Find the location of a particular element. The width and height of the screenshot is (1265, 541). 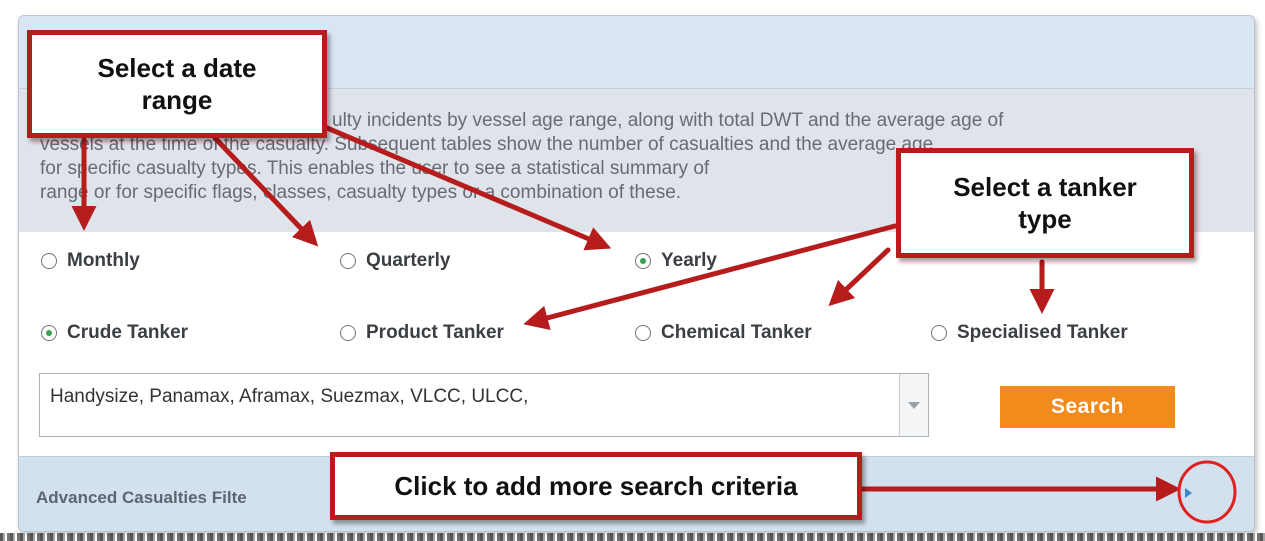

radio-specialised-tanker-label: Specialised Tanker is located at coordinates (1042, 332).